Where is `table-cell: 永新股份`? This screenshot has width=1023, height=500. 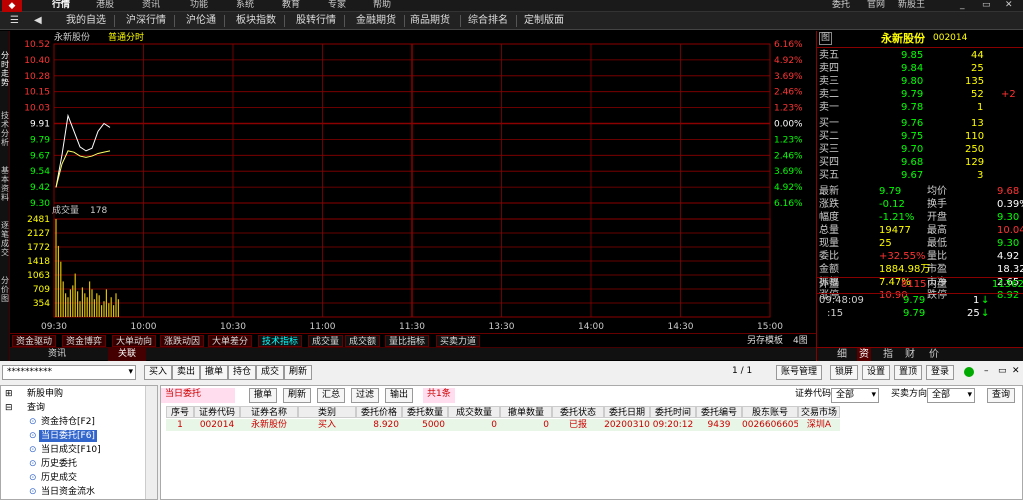
table-cell: 永新股份 is located at coordinates (269, 425).